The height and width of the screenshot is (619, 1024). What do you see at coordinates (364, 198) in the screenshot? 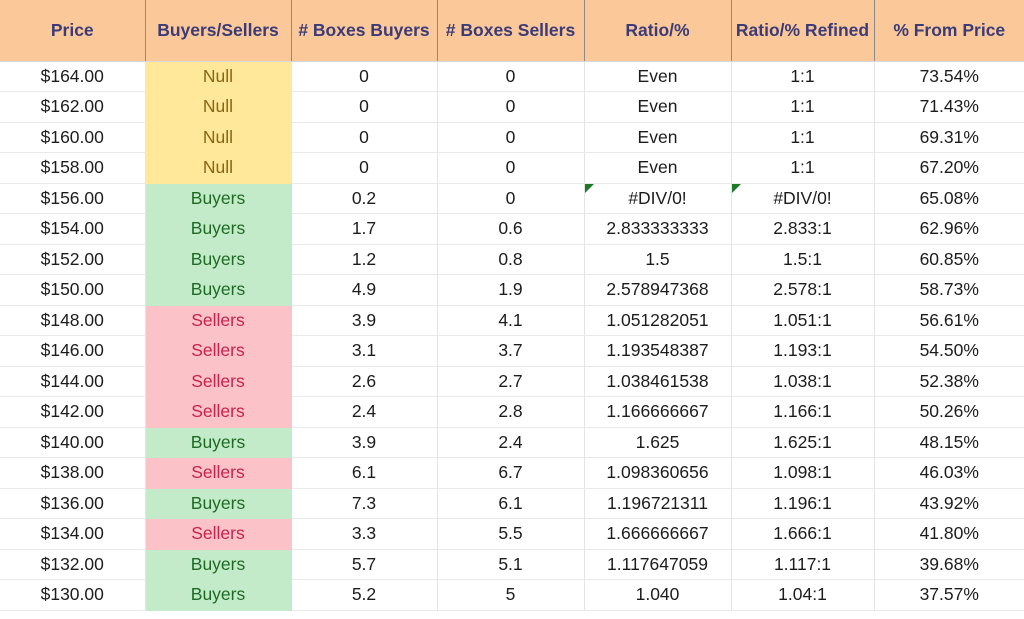
I see `cell-boxes_buyers: 0.2` at bounding box center [364, 198].